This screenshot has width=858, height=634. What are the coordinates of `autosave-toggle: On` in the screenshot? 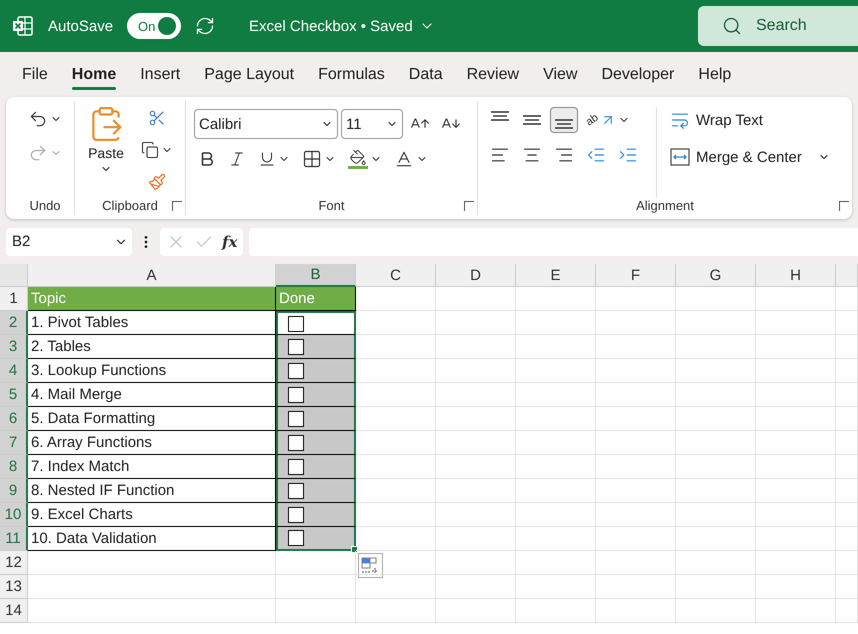 It's located at (154, 26).